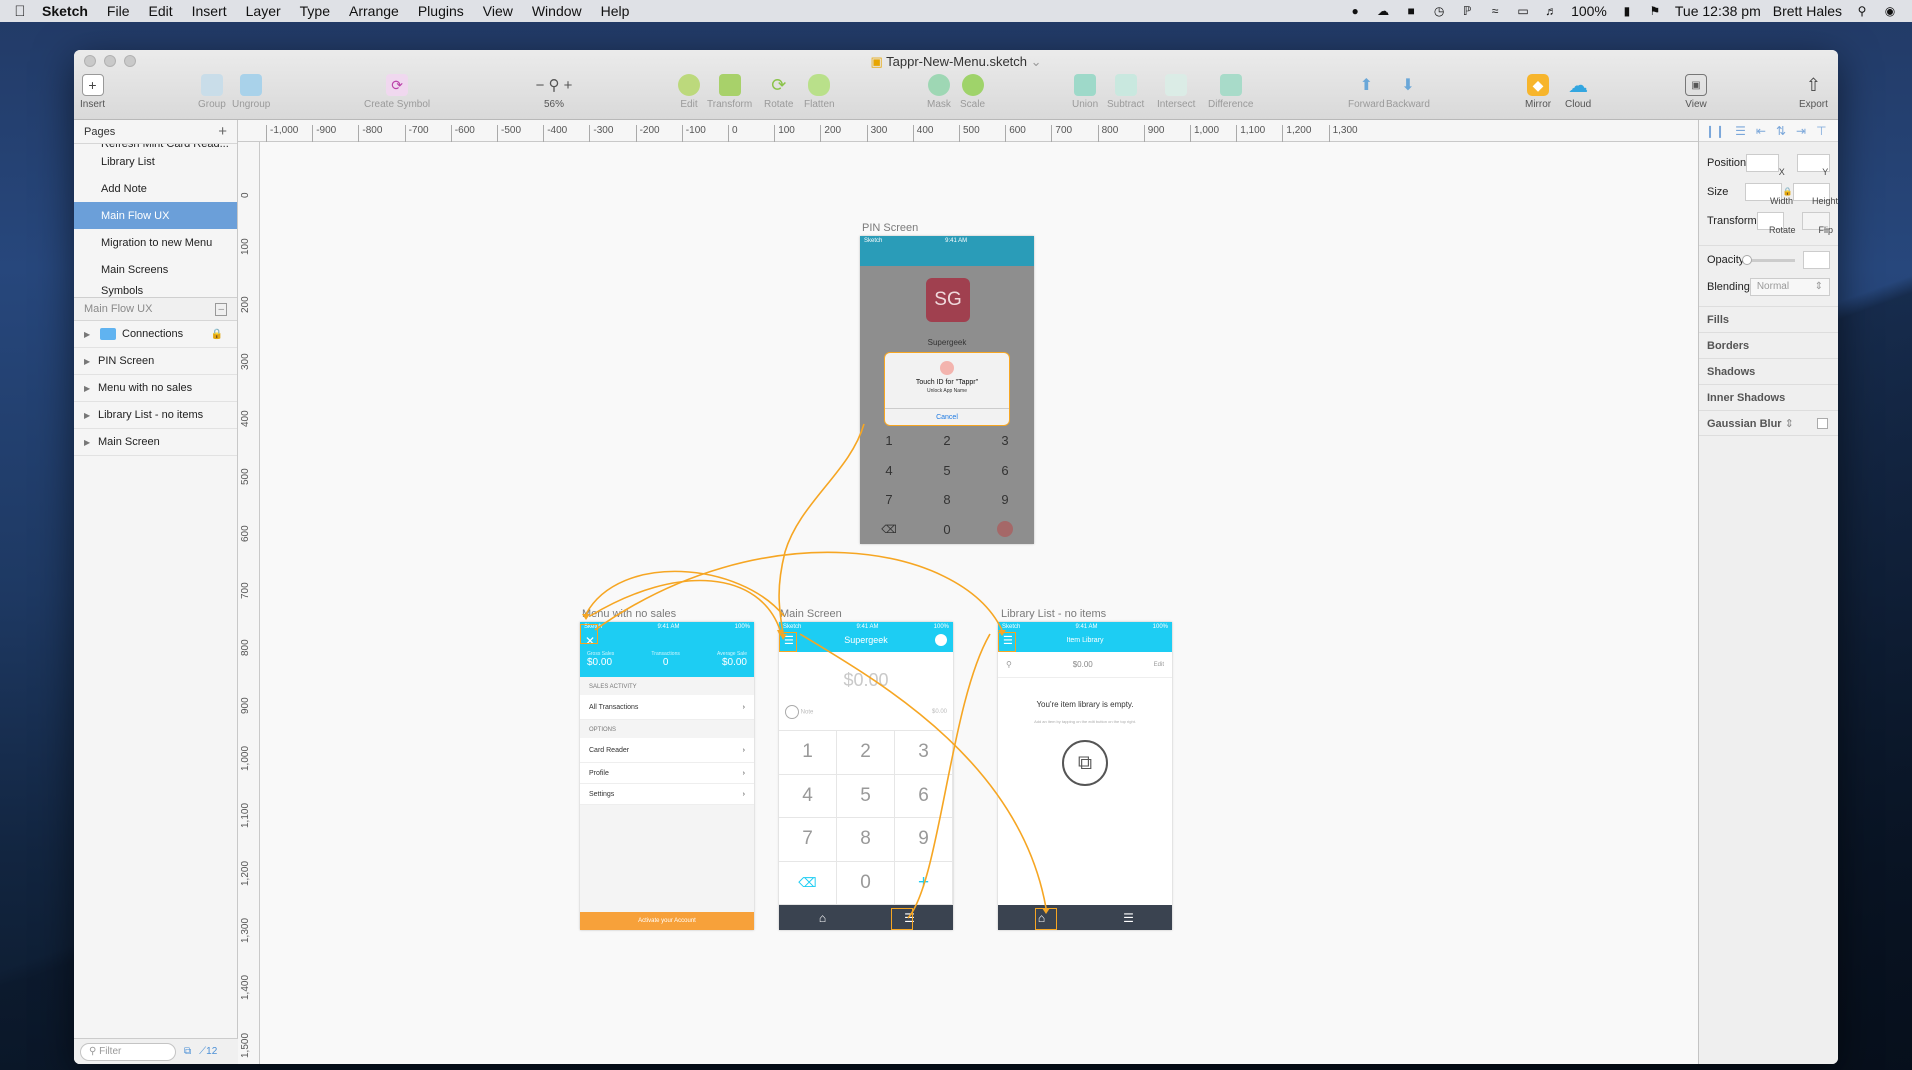 Image resolution: width=1912 pixels, height=1070 pixels. I want to click on page-item-main-flow-ux: Main Flow UX, so click(155, 215).